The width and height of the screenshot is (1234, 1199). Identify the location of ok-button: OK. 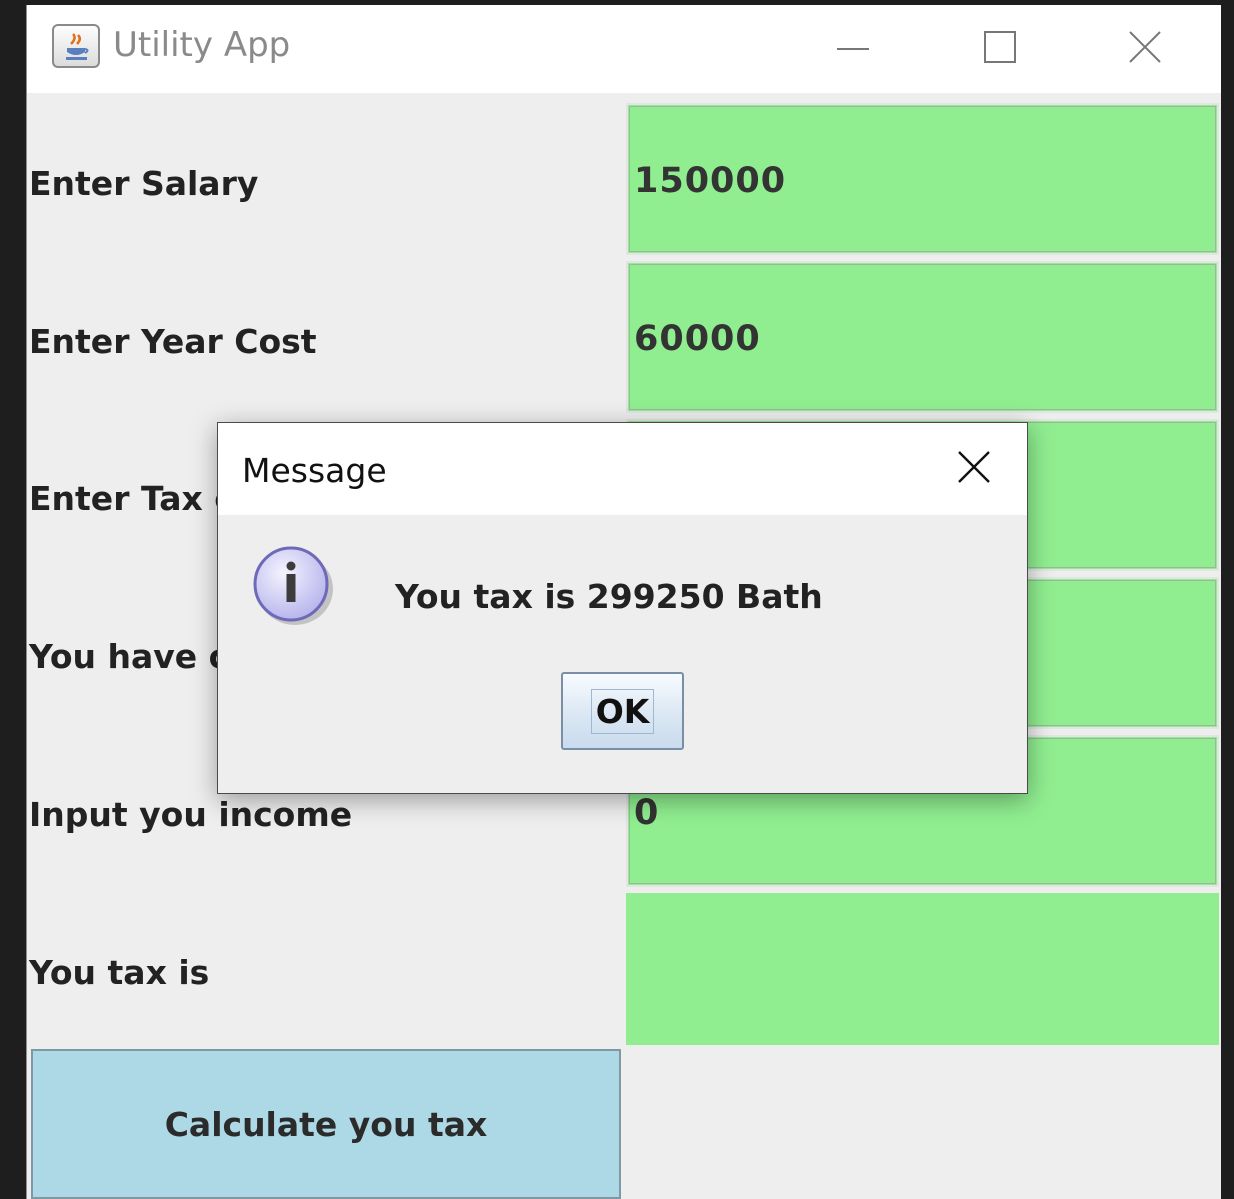
(622, 711).